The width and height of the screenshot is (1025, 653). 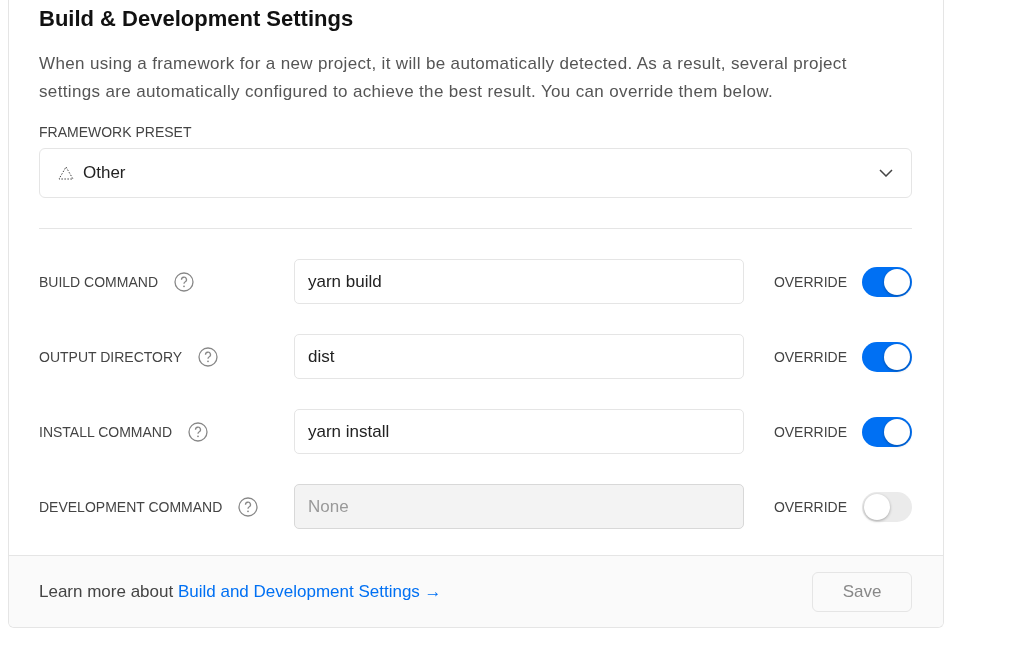 I want to click on command-input: dist, so click(x=519, y=356).